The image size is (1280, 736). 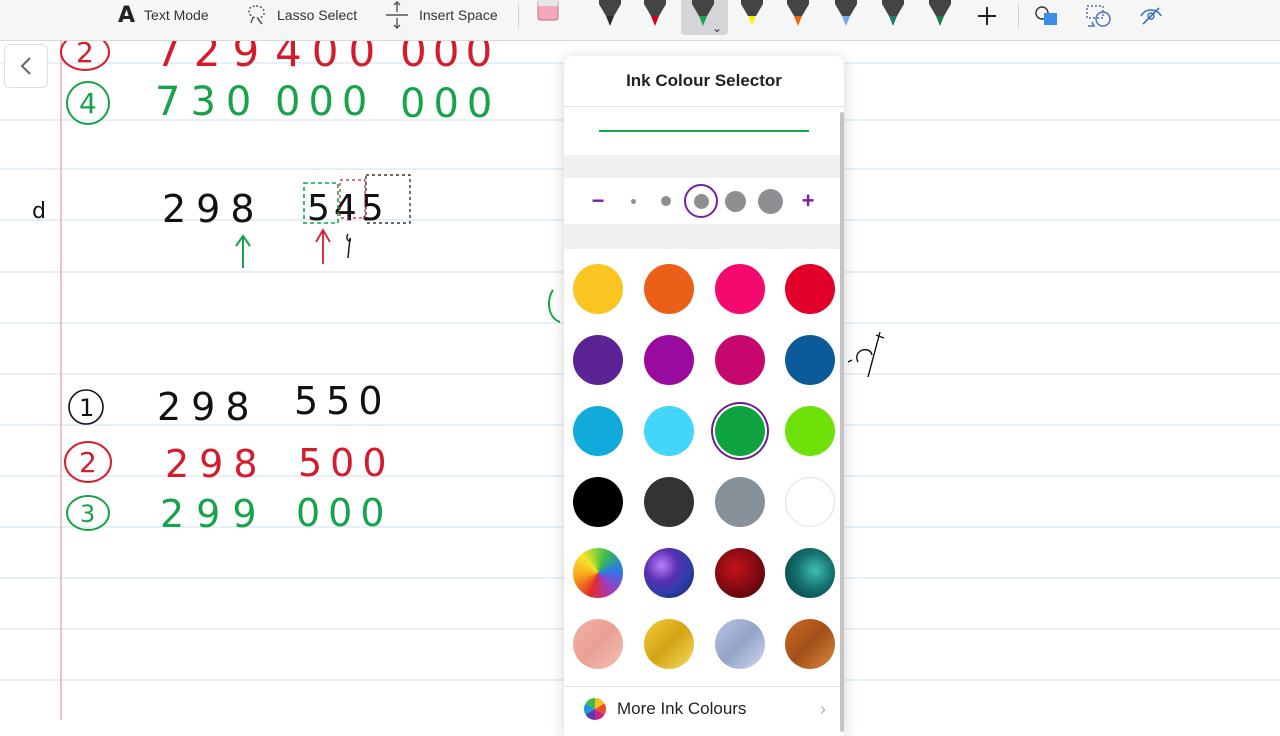 I want to click on swatch-rainbow-glitter, so click(x=598, y=573).